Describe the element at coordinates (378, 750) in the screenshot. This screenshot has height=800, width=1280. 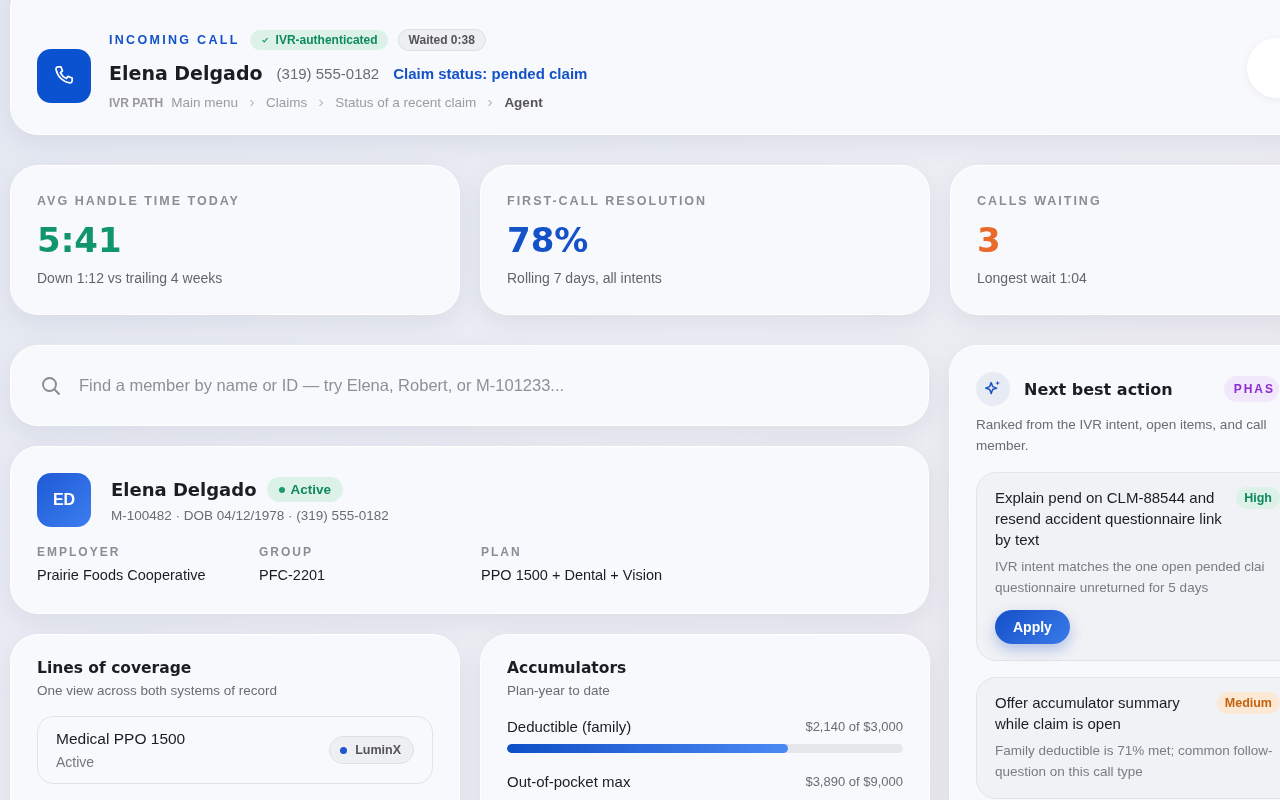
I see `badge-text: LuminX` at that location.